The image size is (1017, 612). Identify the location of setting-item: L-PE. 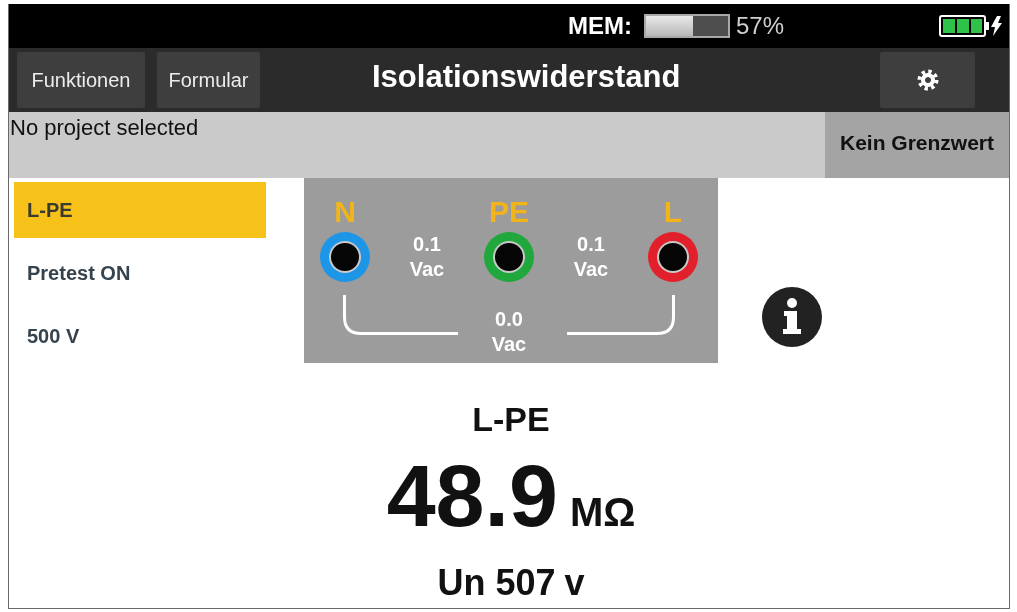
(140, 210).